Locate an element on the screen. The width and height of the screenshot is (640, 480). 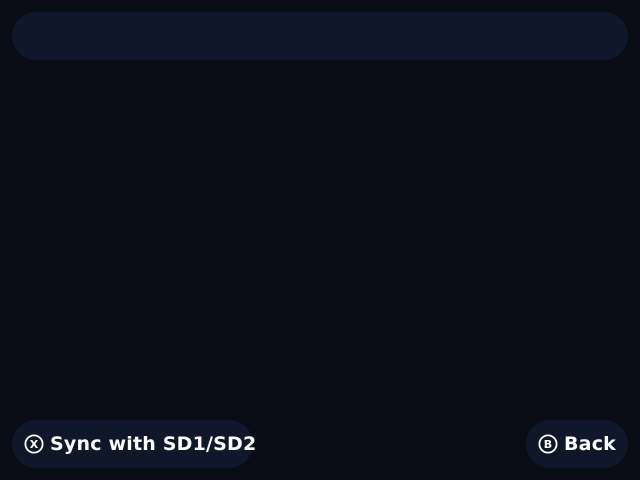
sync-button-label: Sync with SD1/SD2 is located at coordinates (153, 444).